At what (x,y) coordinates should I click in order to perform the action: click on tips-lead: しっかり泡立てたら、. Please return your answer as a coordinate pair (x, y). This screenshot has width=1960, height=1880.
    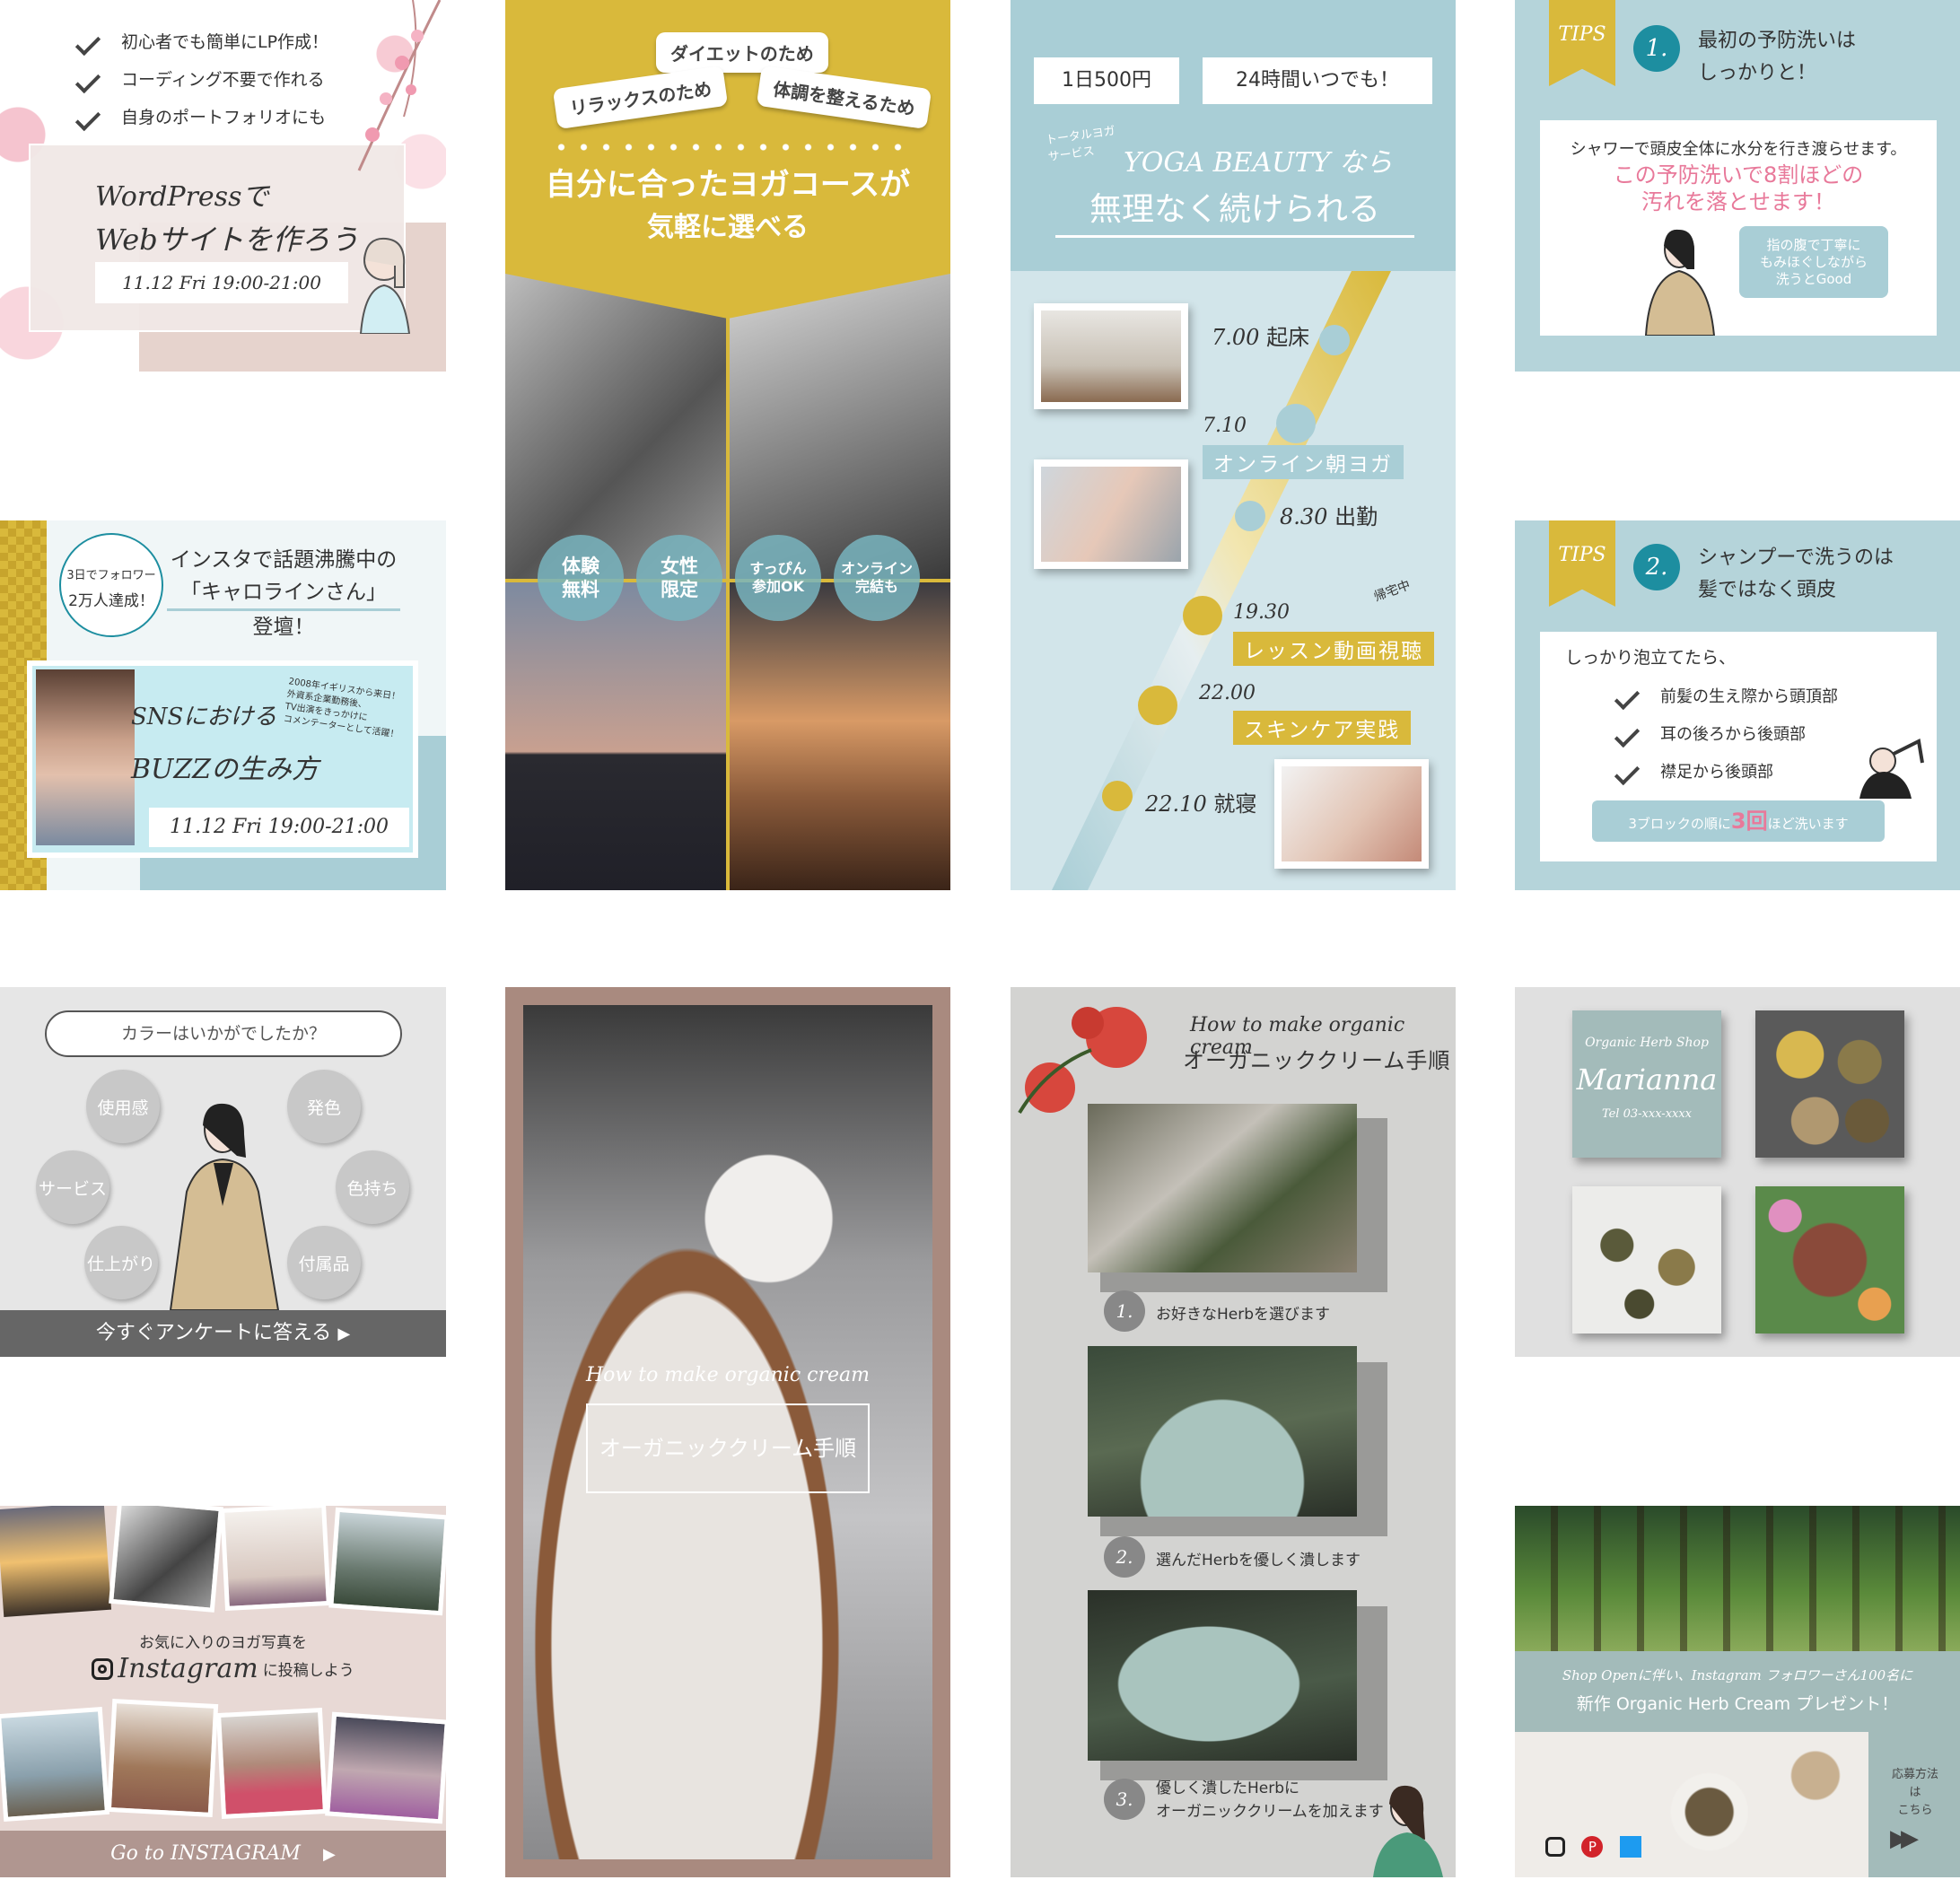
    Looking at the image, I should click on (1651, 658).